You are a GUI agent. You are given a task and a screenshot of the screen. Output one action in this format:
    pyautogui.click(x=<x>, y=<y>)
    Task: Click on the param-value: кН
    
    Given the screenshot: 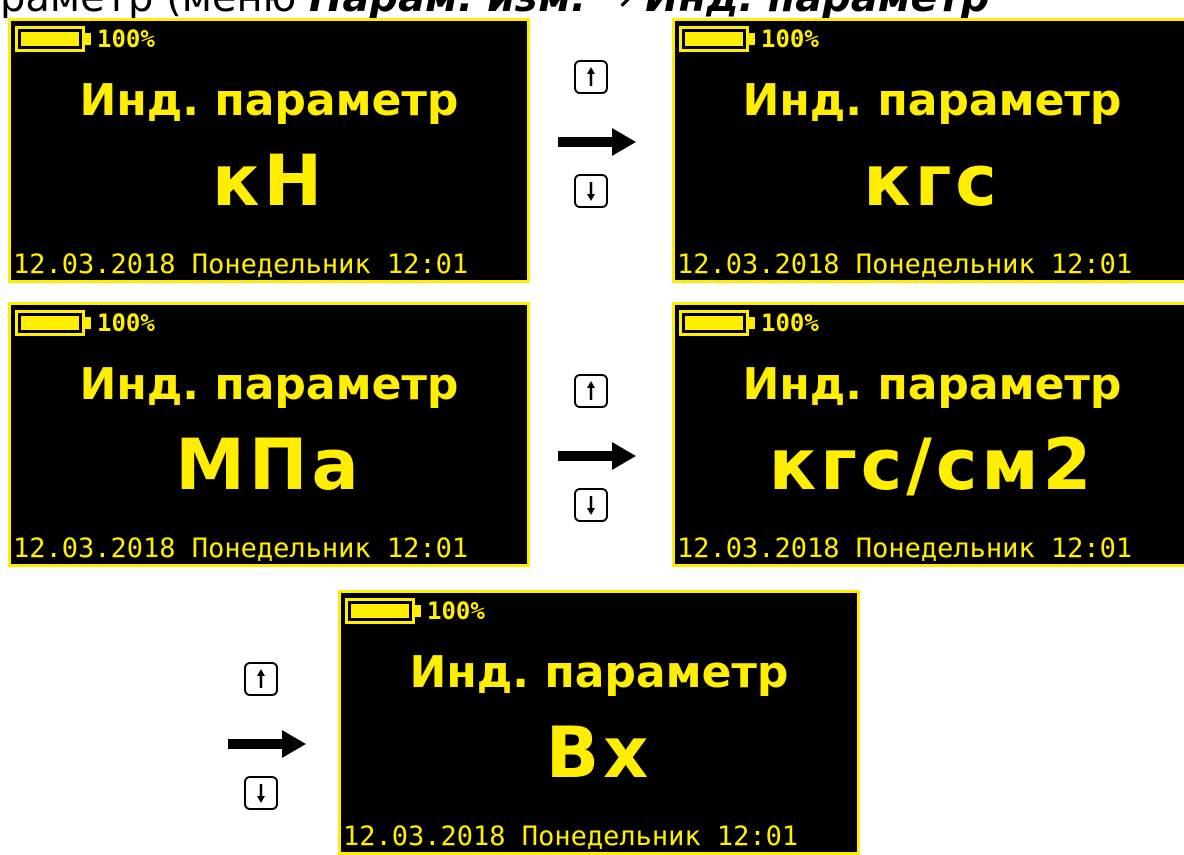 What is the action you would take?
    pyautogui.click(x=269, y=181)
    